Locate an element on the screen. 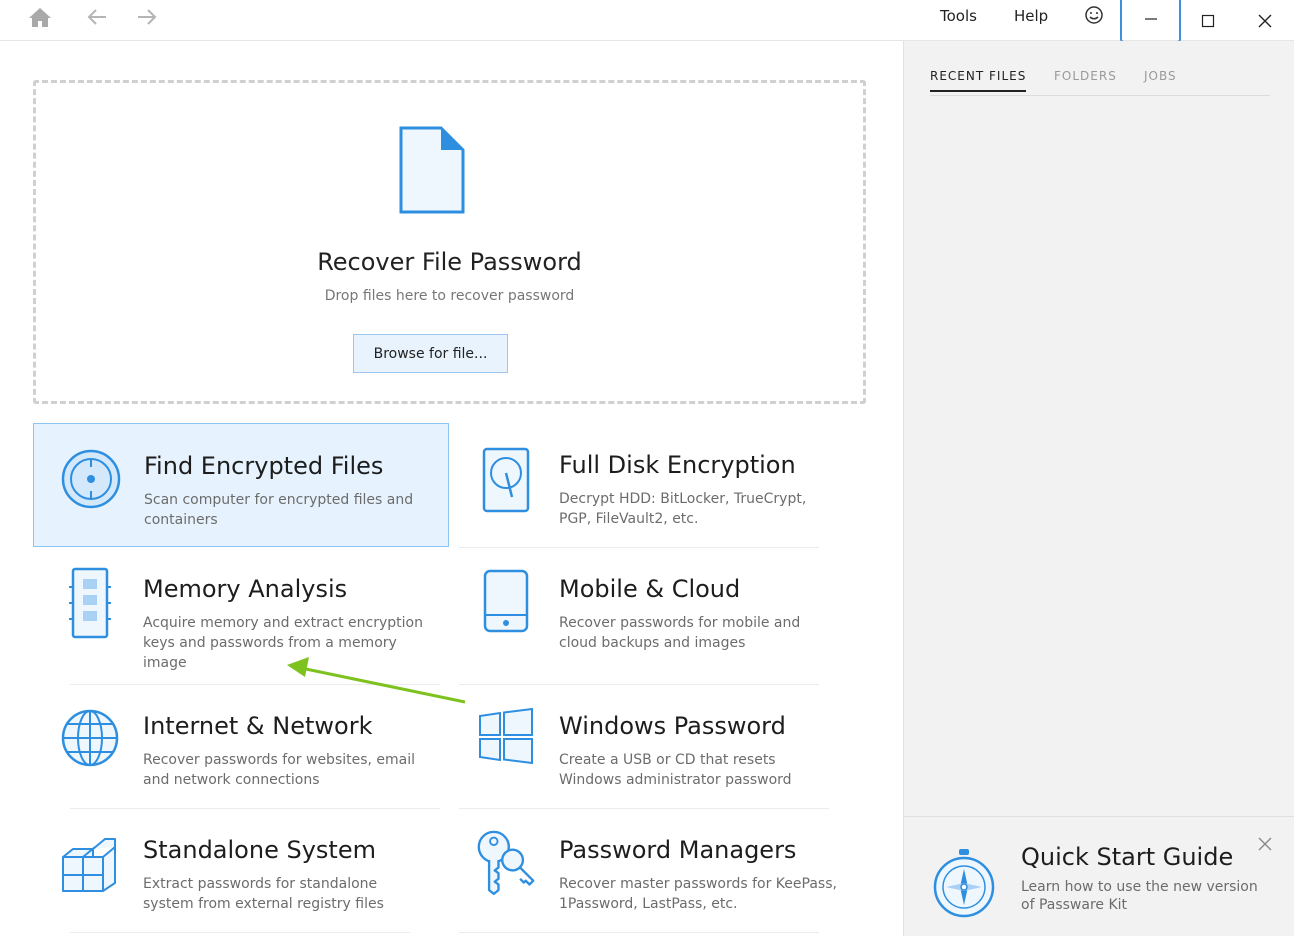 This screenshot has height=936, width=1294. close-window-button is located at coordinates (1265, 20).